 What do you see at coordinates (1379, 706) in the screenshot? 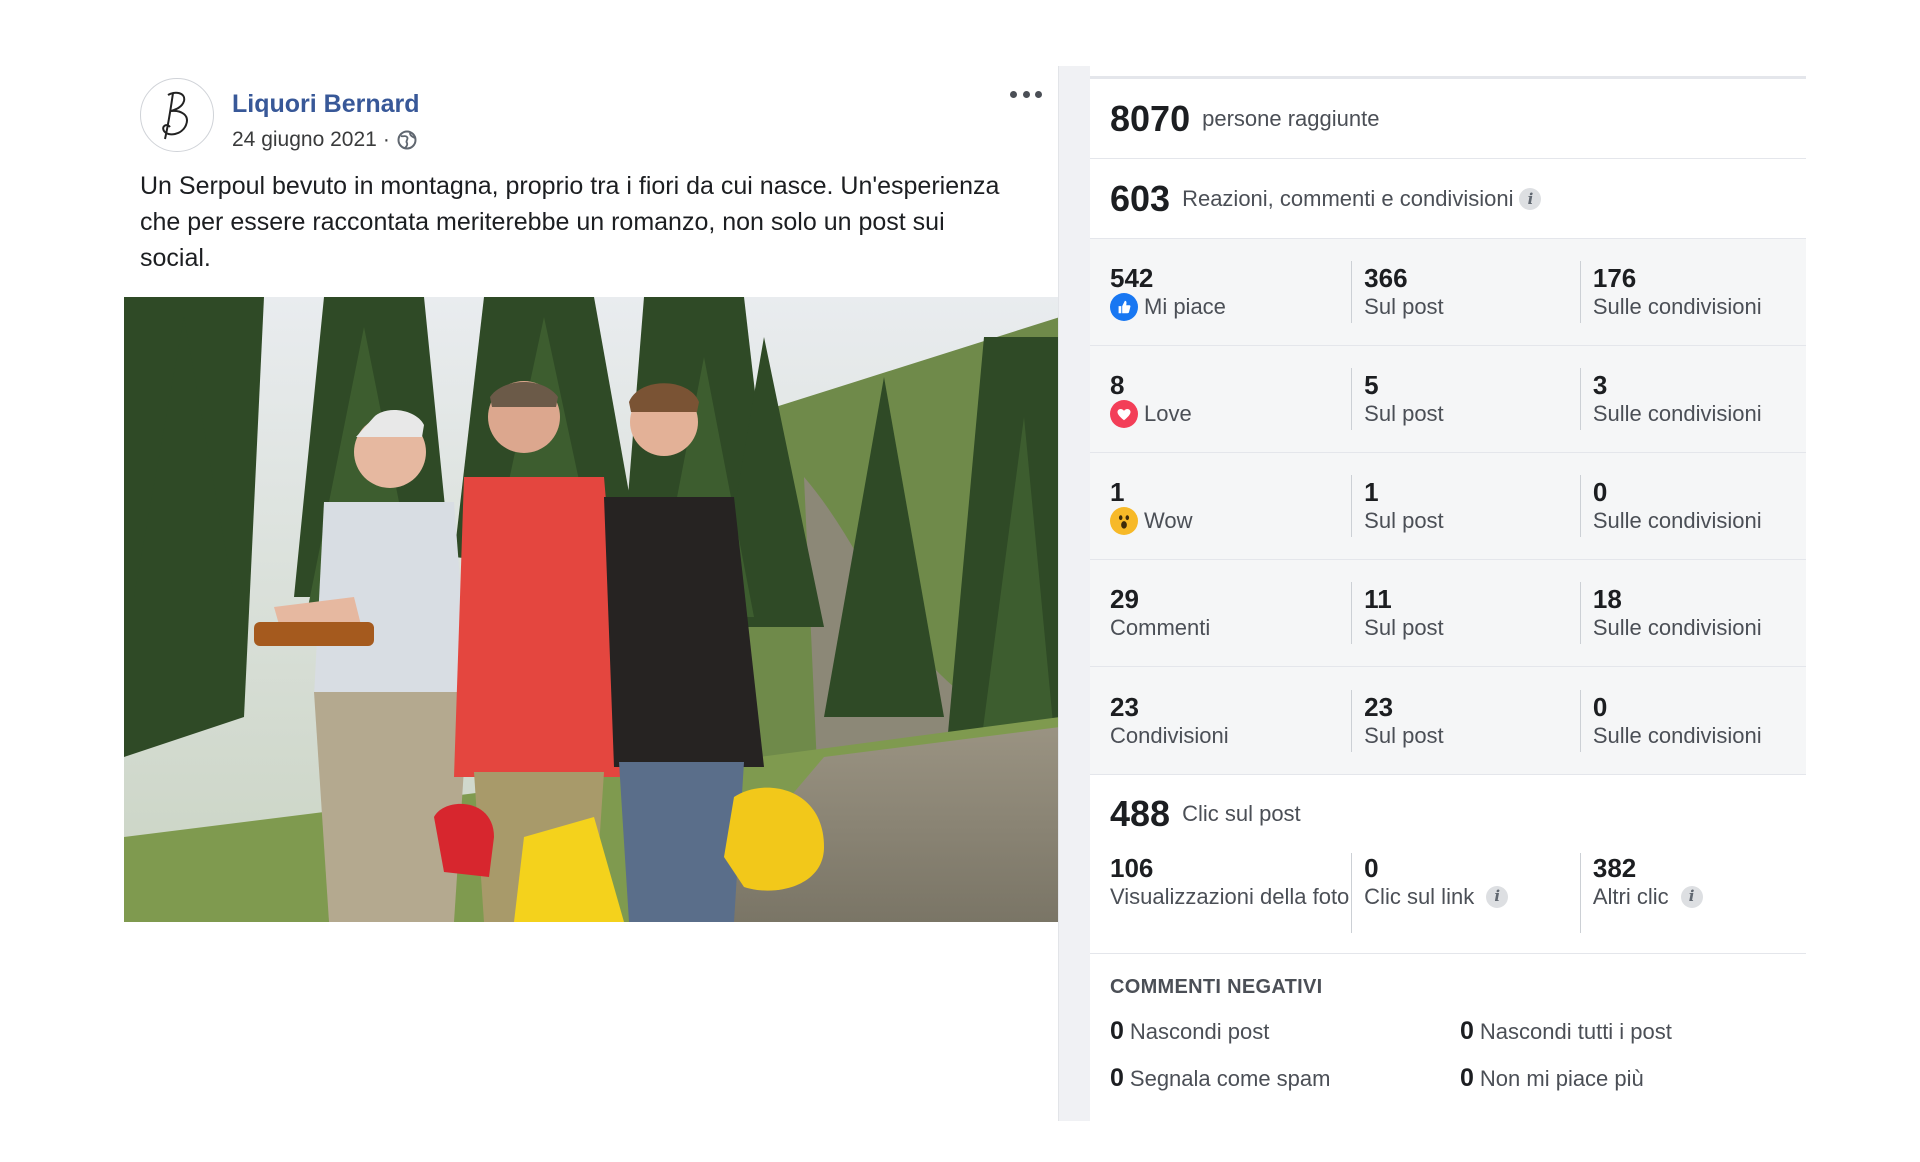
I see `shares-on-post: 23` at bounding box center [1379, 706].